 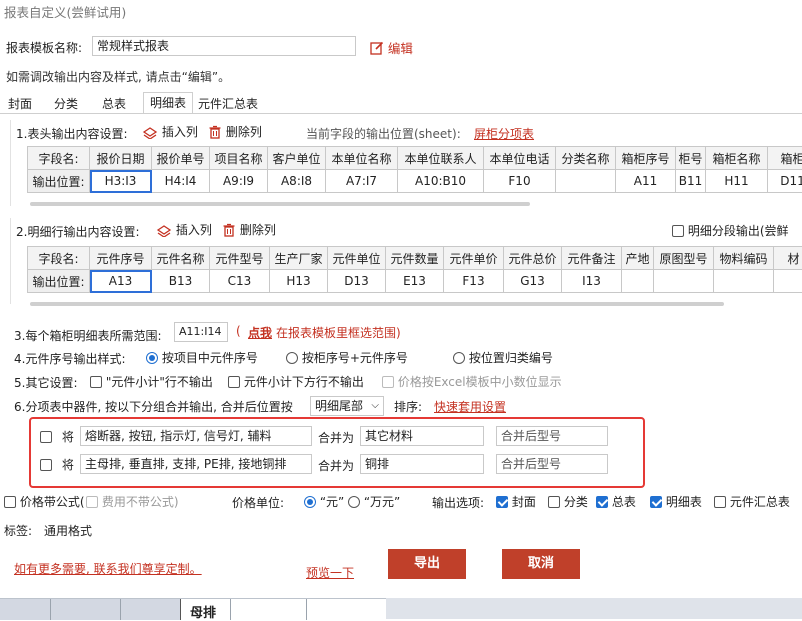 I want to click on header-col-position: B11, so click(x=691, y=181).